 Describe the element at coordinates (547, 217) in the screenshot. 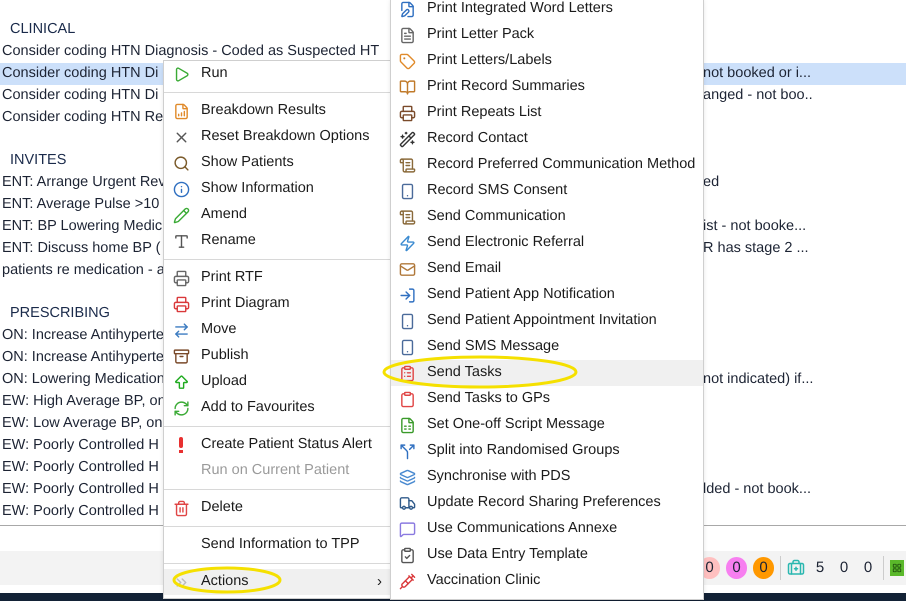

I see `menu-item: Send Communication` at that location.